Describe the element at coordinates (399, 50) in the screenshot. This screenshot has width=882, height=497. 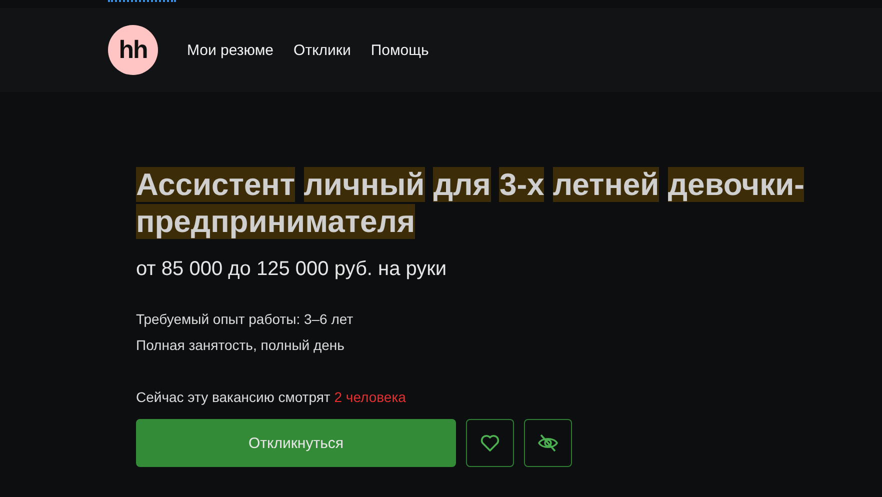
I see `nav-link: Помощь` at that location.